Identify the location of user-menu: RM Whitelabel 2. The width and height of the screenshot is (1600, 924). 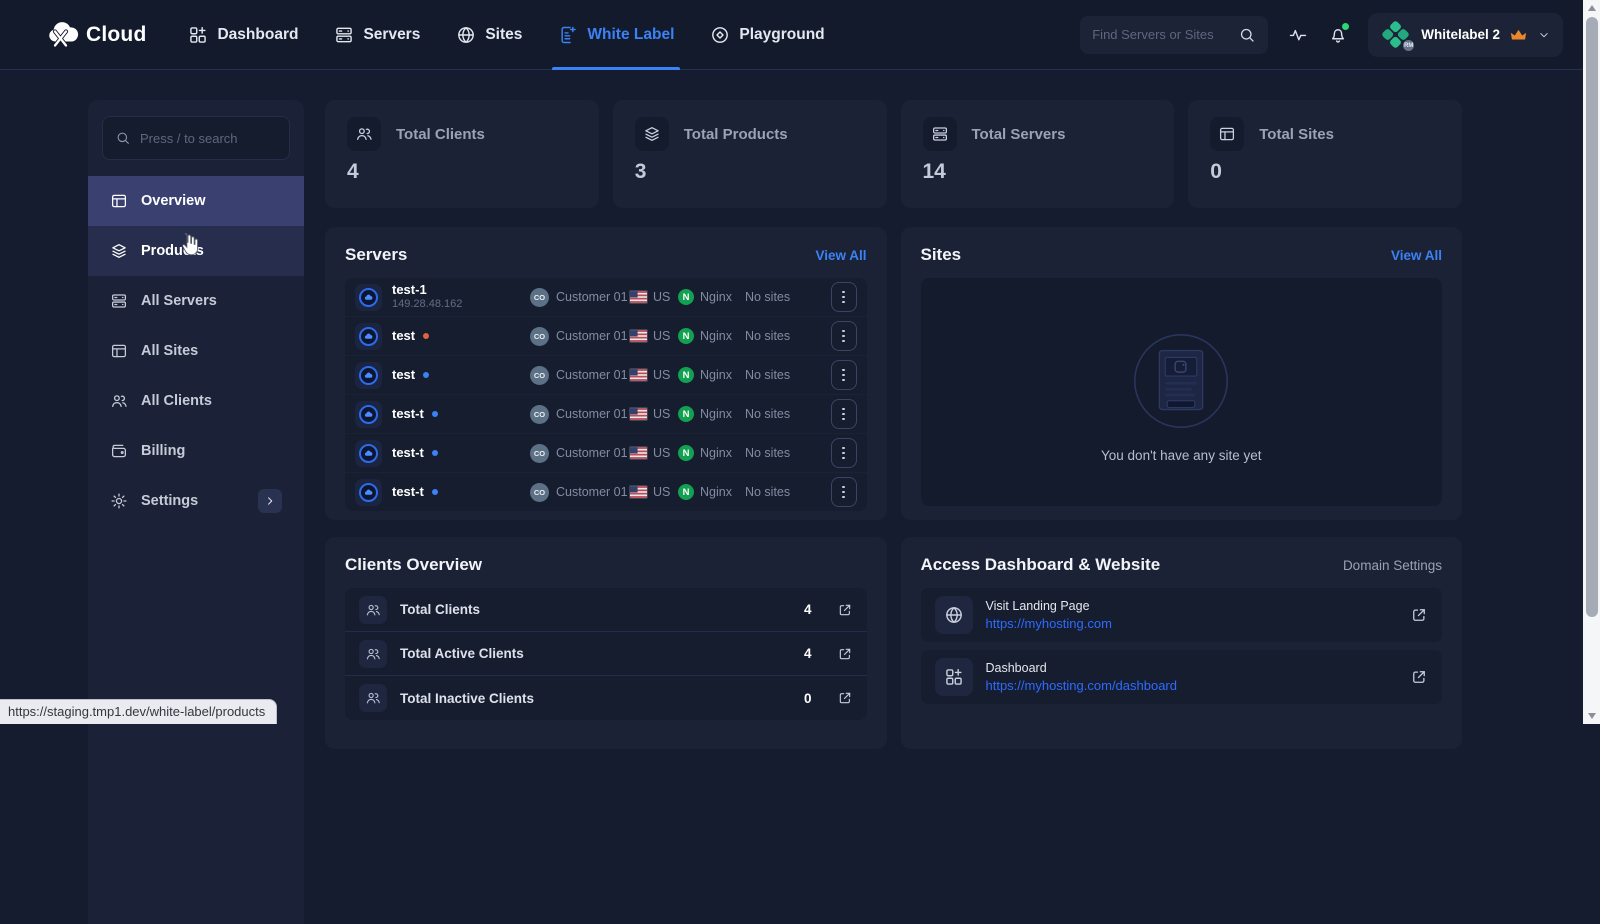
(1465, 34).